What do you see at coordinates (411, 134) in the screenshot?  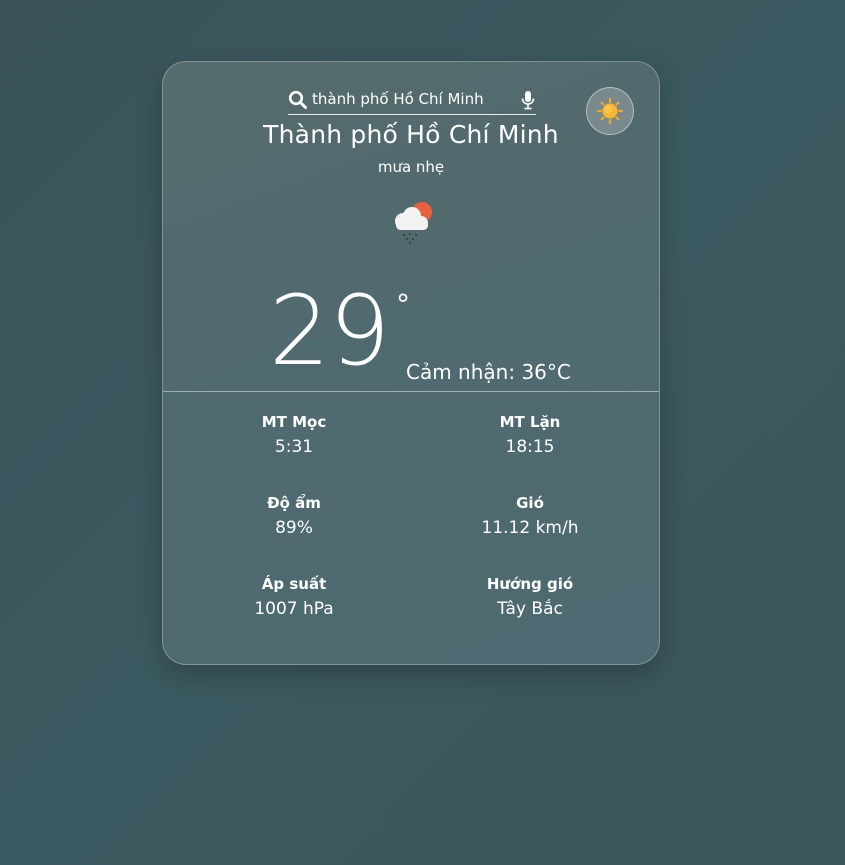 I see `city-name: Thành phố Hồ Chí Minh` at bounding box center [411, 134].